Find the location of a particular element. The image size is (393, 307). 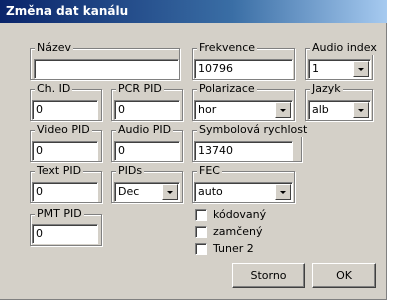

text-pid-label: Text PID is located at coordinates (59, 171).